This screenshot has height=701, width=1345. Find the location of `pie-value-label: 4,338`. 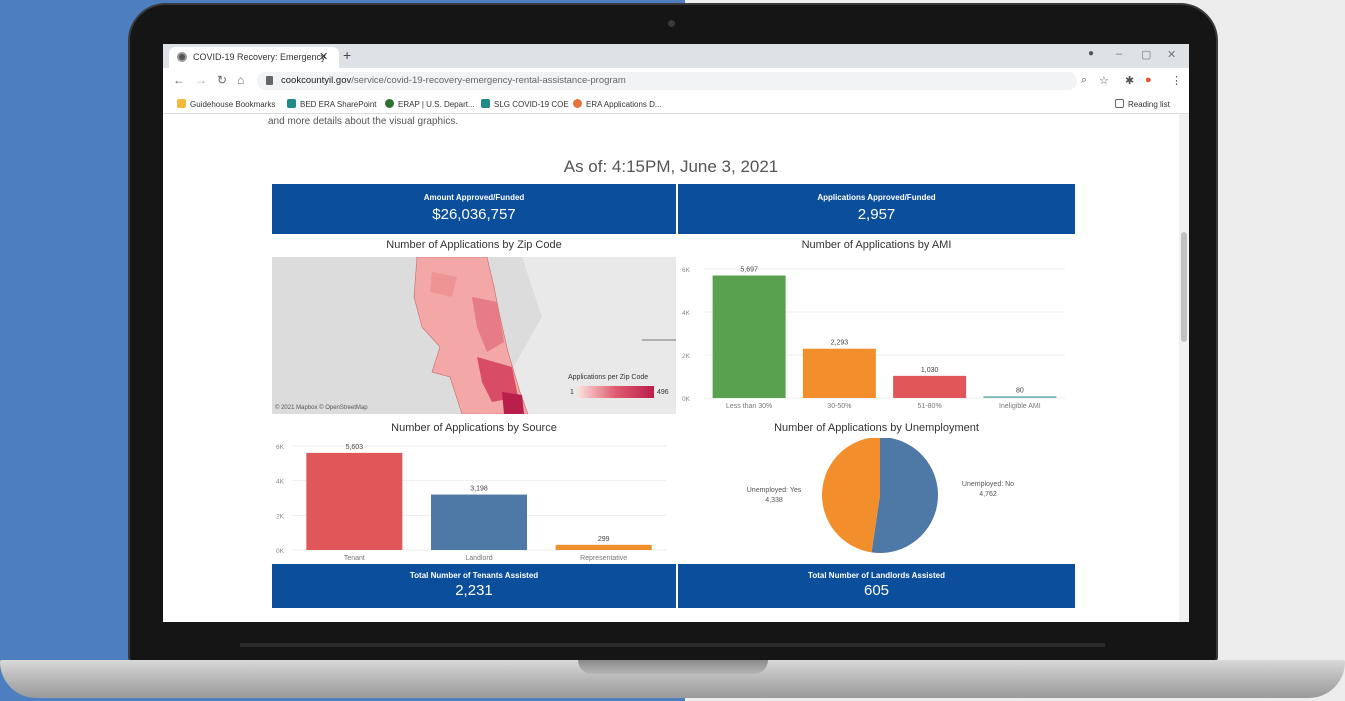

pie-value-label: 4,338 is located at coordinates (774, 500).